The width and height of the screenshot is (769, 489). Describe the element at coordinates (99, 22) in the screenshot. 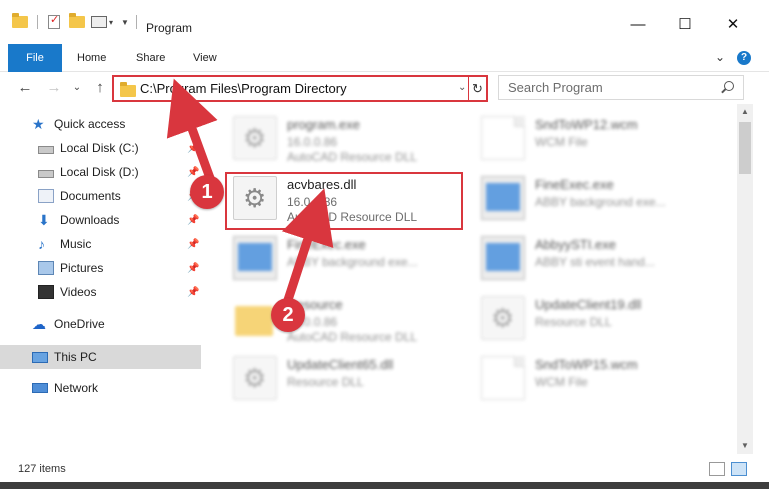

I see `view-properties-icon` at that location.